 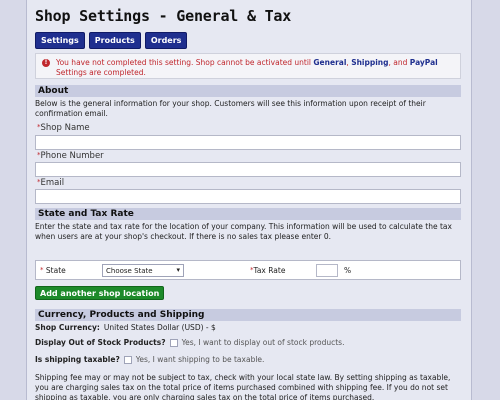 I want to click on out-of-stock-checkbox, so click(x=173, y=342).